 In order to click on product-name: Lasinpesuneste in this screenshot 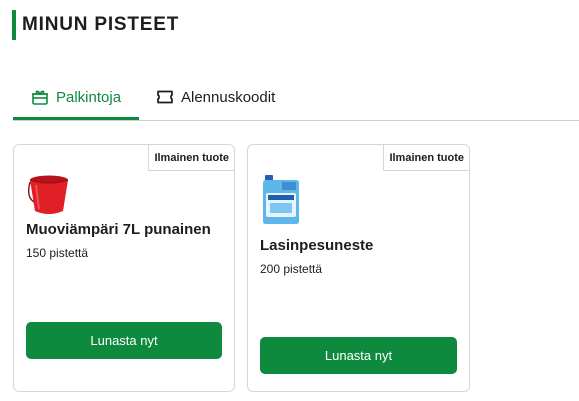, I will do `click(317, 245)`.